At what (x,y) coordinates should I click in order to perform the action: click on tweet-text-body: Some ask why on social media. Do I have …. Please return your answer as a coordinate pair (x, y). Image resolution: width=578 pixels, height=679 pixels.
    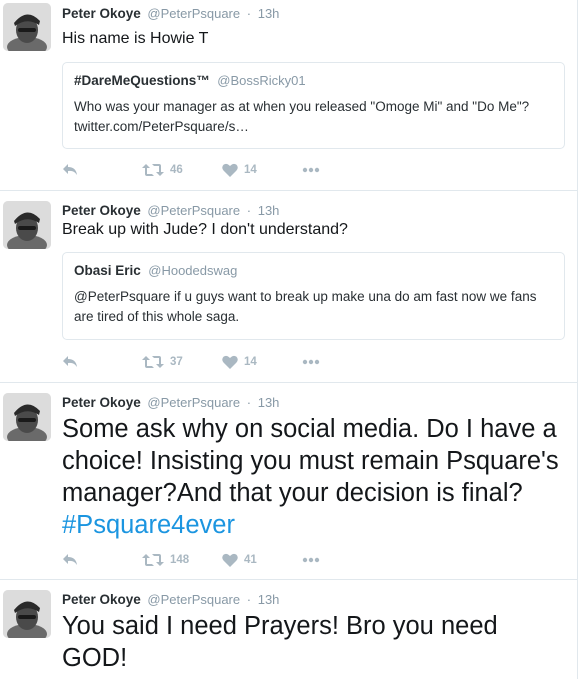
    Looking at the image, I should click on (310, 461).